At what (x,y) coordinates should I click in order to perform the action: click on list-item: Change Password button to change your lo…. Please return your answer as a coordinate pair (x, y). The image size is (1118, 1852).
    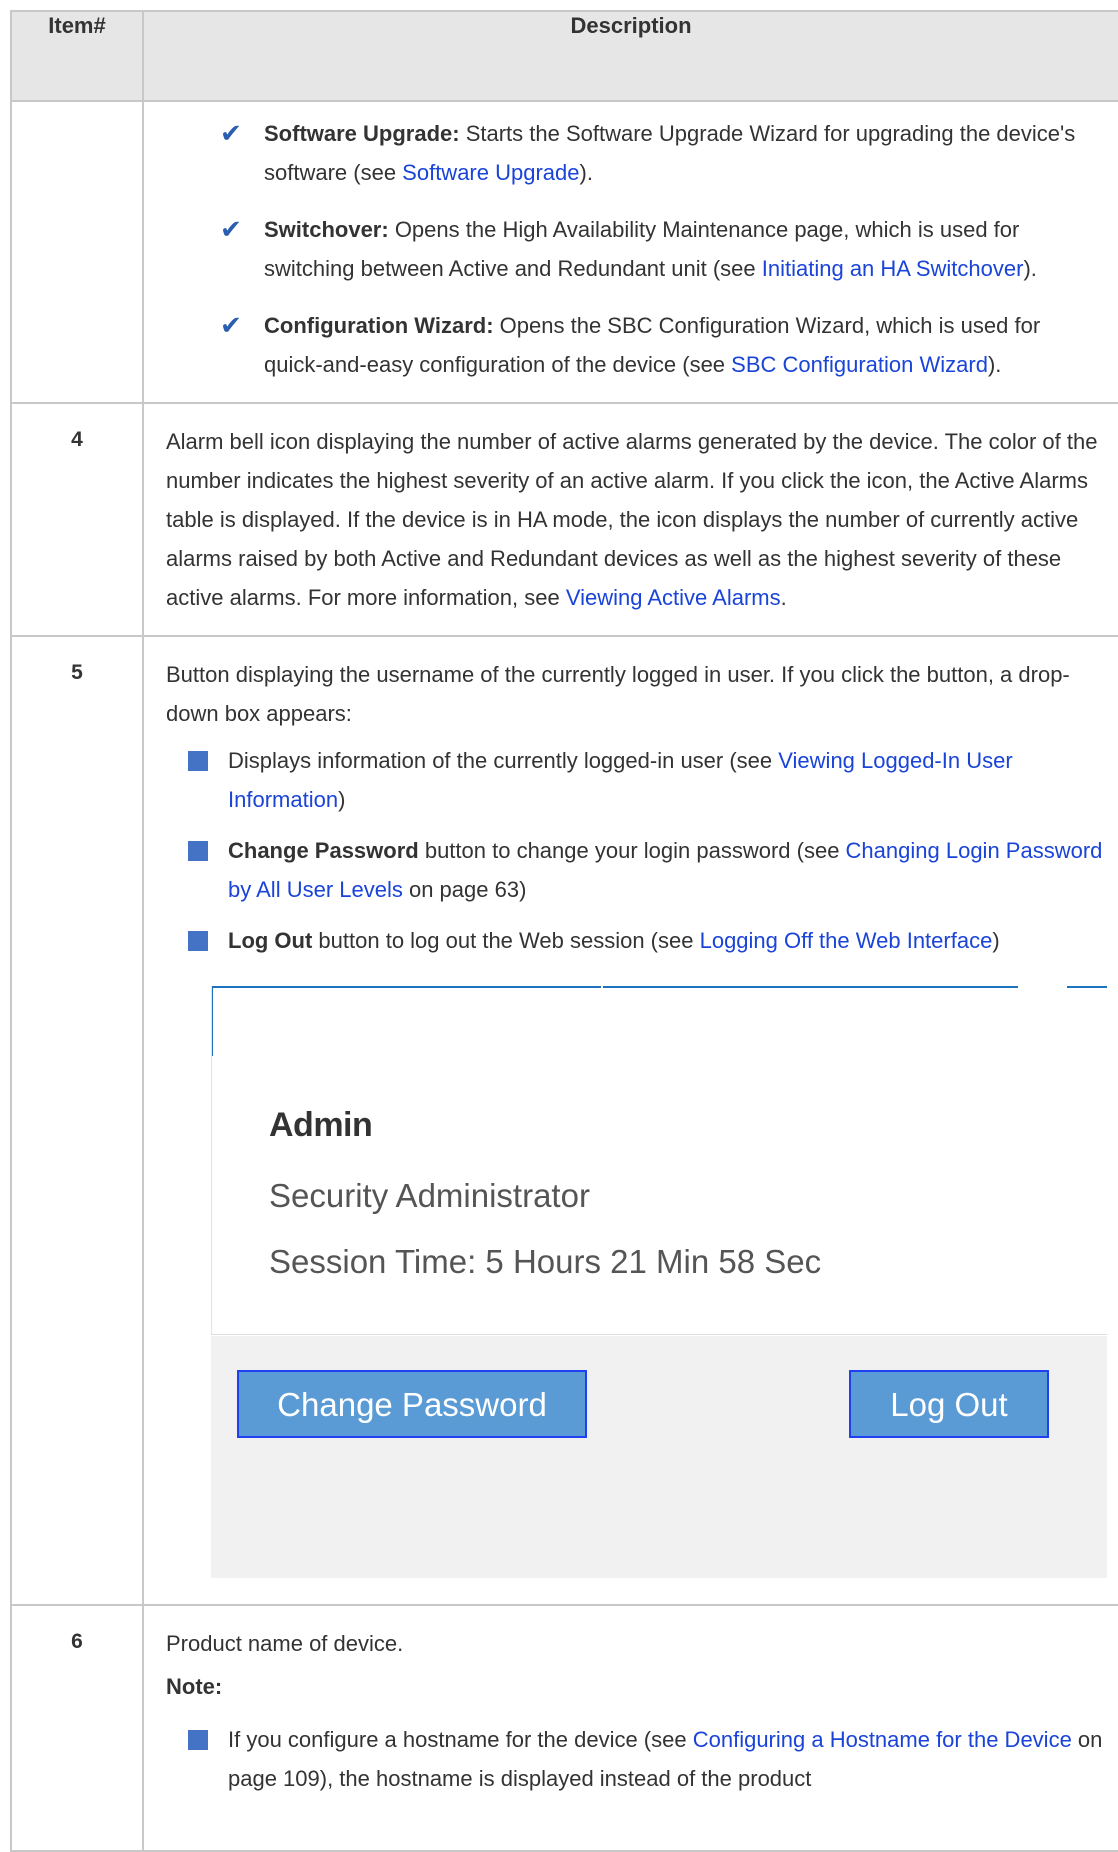
    Looking at the image, I should click on (635, 870).